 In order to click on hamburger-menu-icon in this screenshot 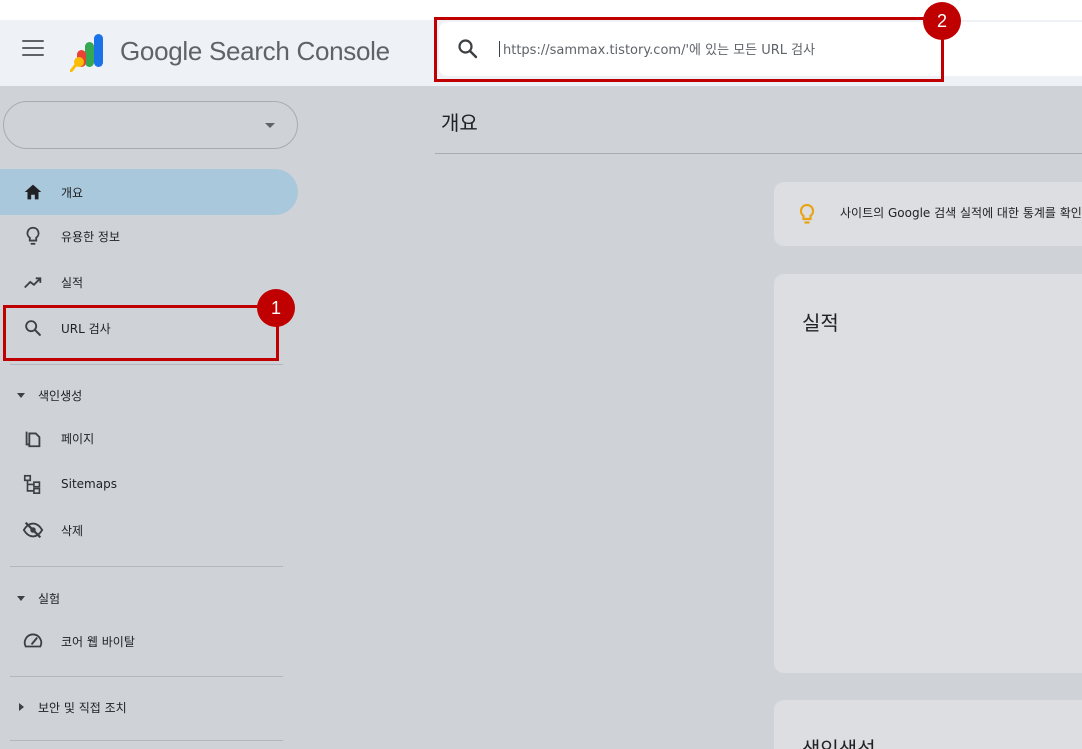, I will do `click(33, 49)`.